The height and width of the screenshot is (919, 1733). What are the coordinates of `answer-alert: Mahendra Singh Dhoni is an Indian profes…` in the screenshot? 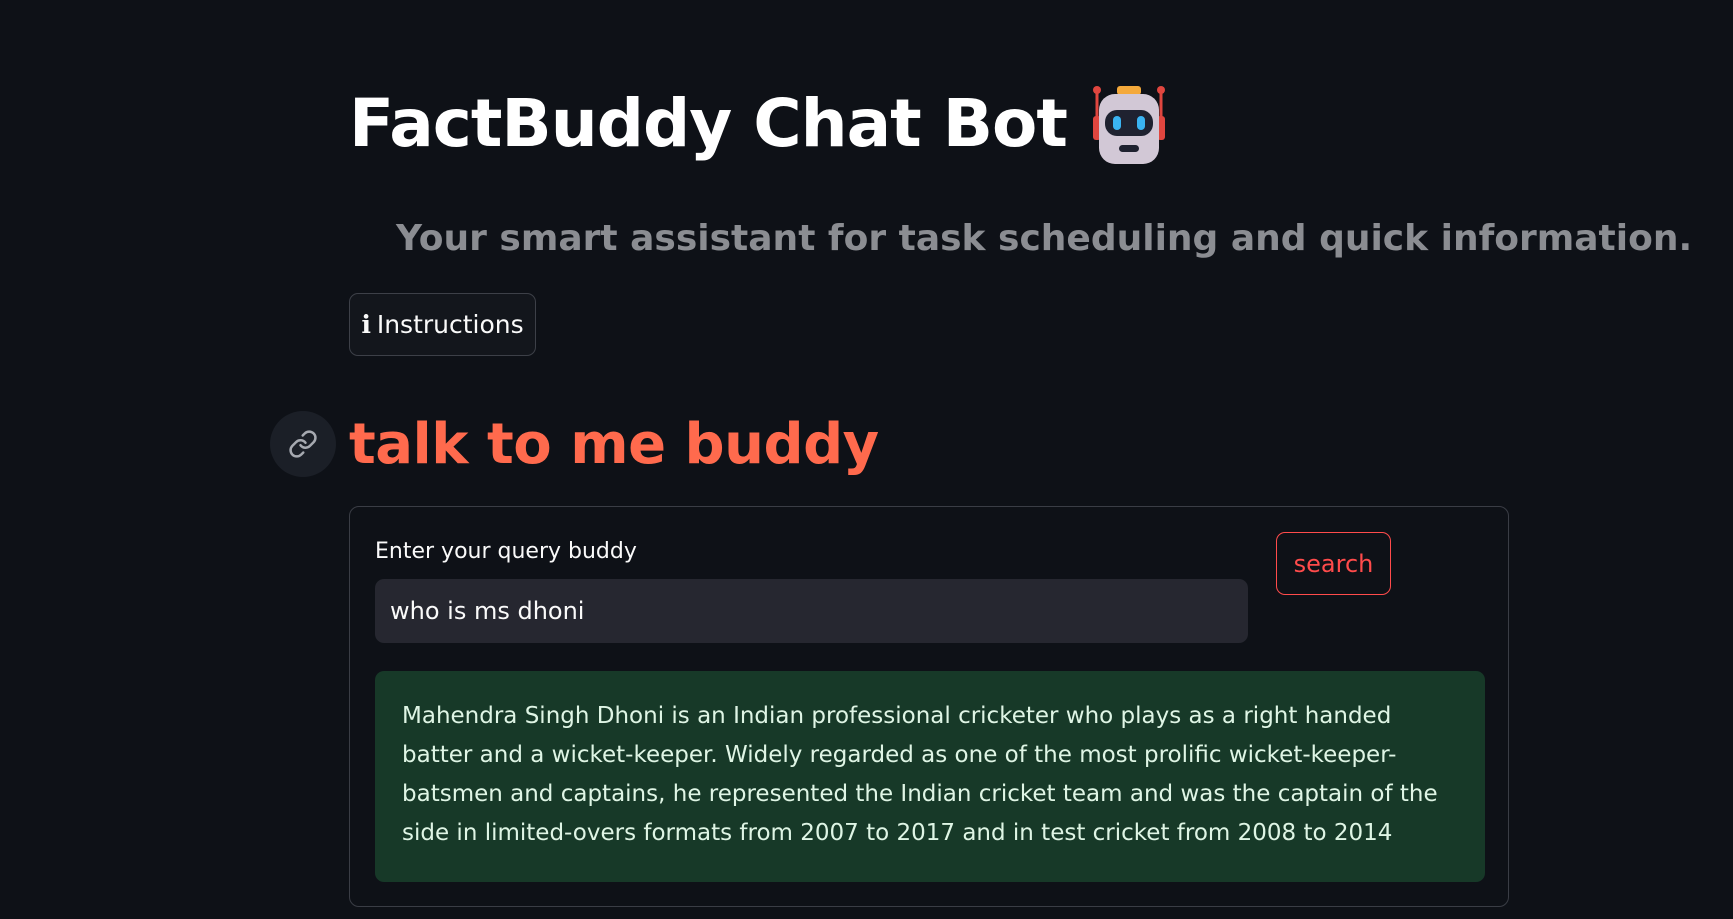 It's located at (930, 776).